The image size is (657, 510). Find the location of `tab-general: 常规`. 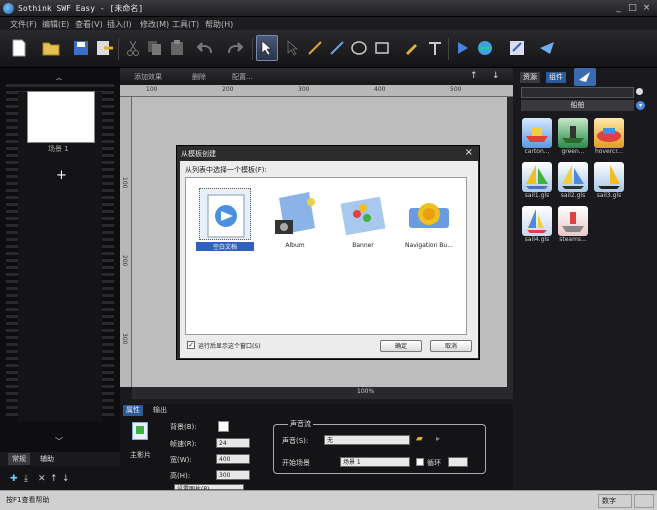

tab-general: 常规 is located at coordinates (19, 459).